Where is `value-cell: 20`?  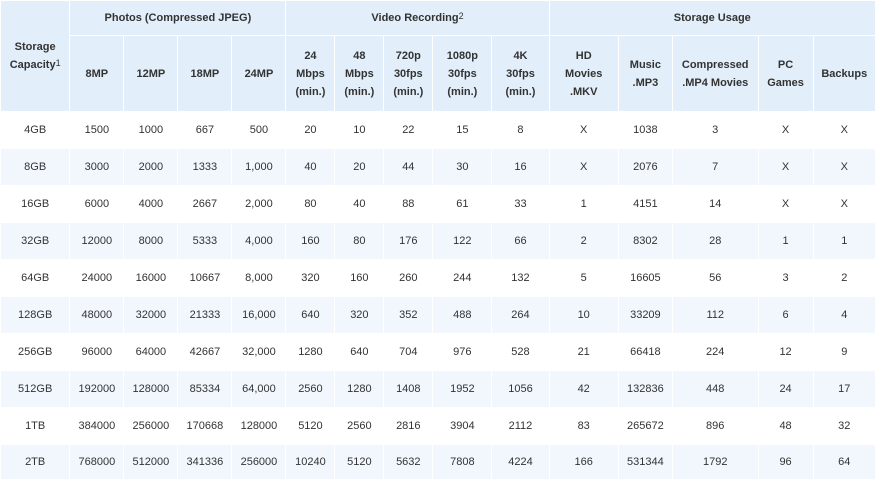
value-cell: 20 is located at coordinates (359, 167).